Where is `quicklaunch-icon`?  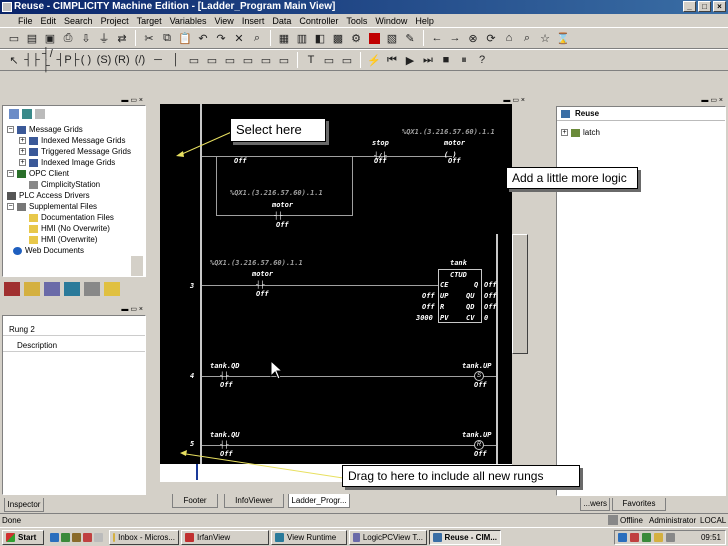
quicklaunch-icon is located at coordinates (76, 537).